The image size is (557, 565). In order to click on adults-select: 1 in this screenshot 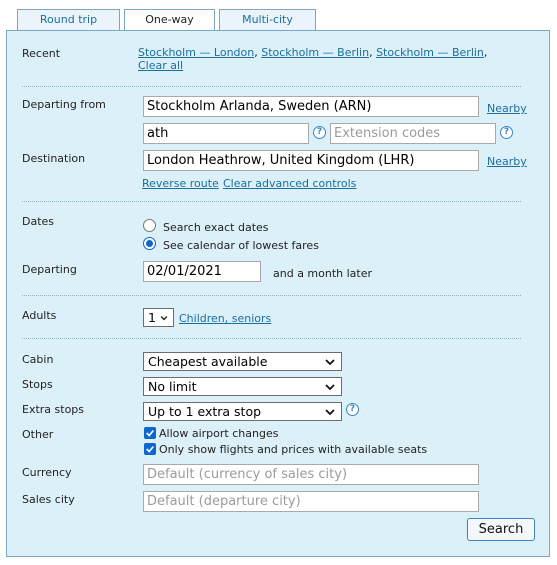, I will do `click(158, 317)`.